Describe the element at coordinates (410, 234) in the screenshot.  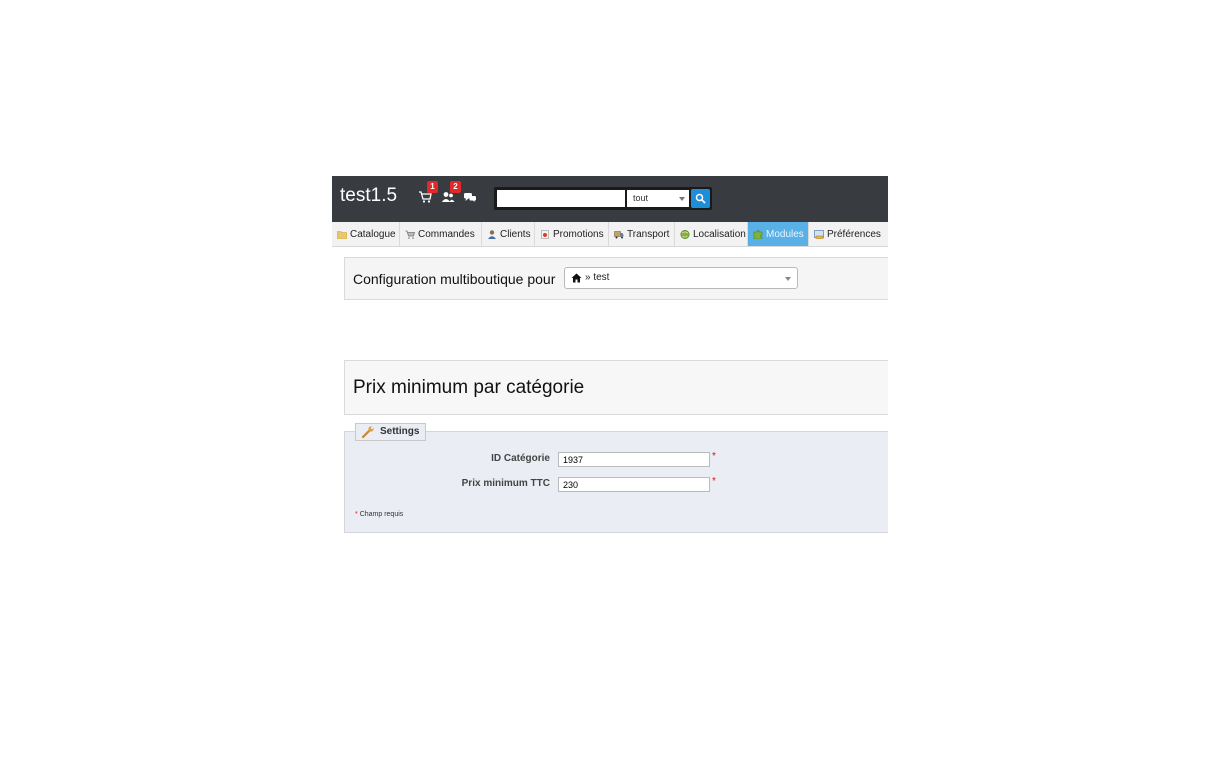
I see `cart-icon` at that location.